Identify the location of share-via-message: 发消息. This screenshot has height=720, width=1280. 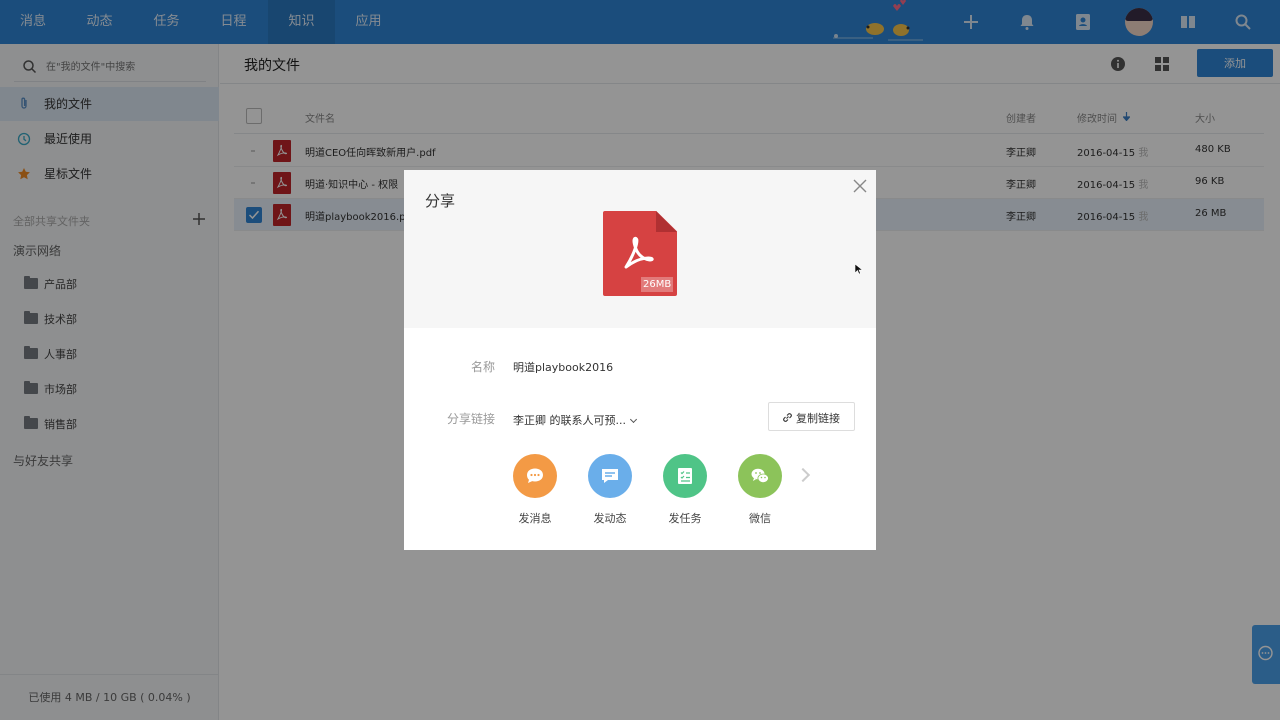
(535, 490).